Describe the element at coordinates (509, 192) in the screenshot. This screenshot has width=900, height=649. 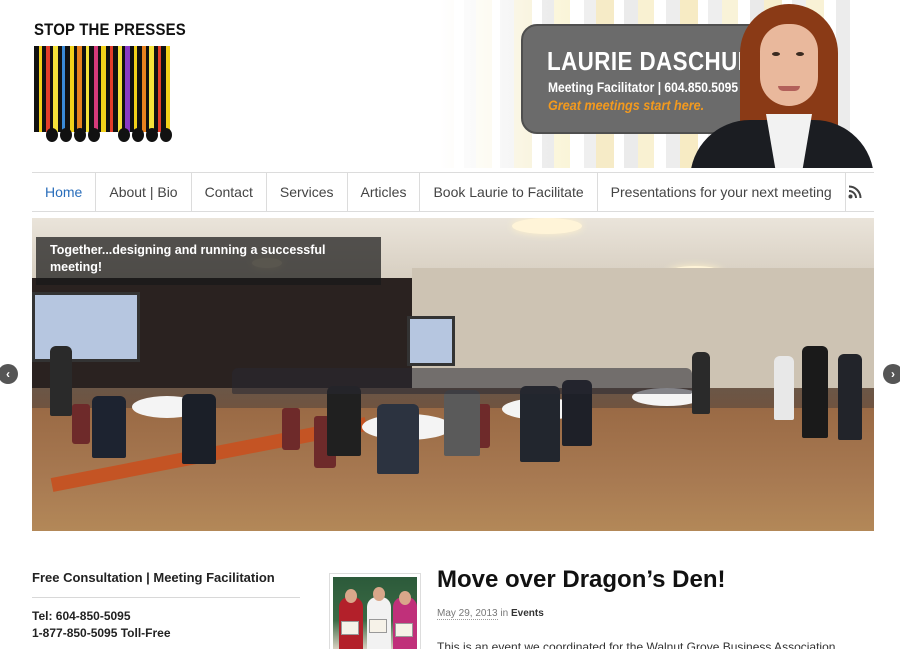
I see `nav-item-book: Book Laurie to Facilitate` at that location.